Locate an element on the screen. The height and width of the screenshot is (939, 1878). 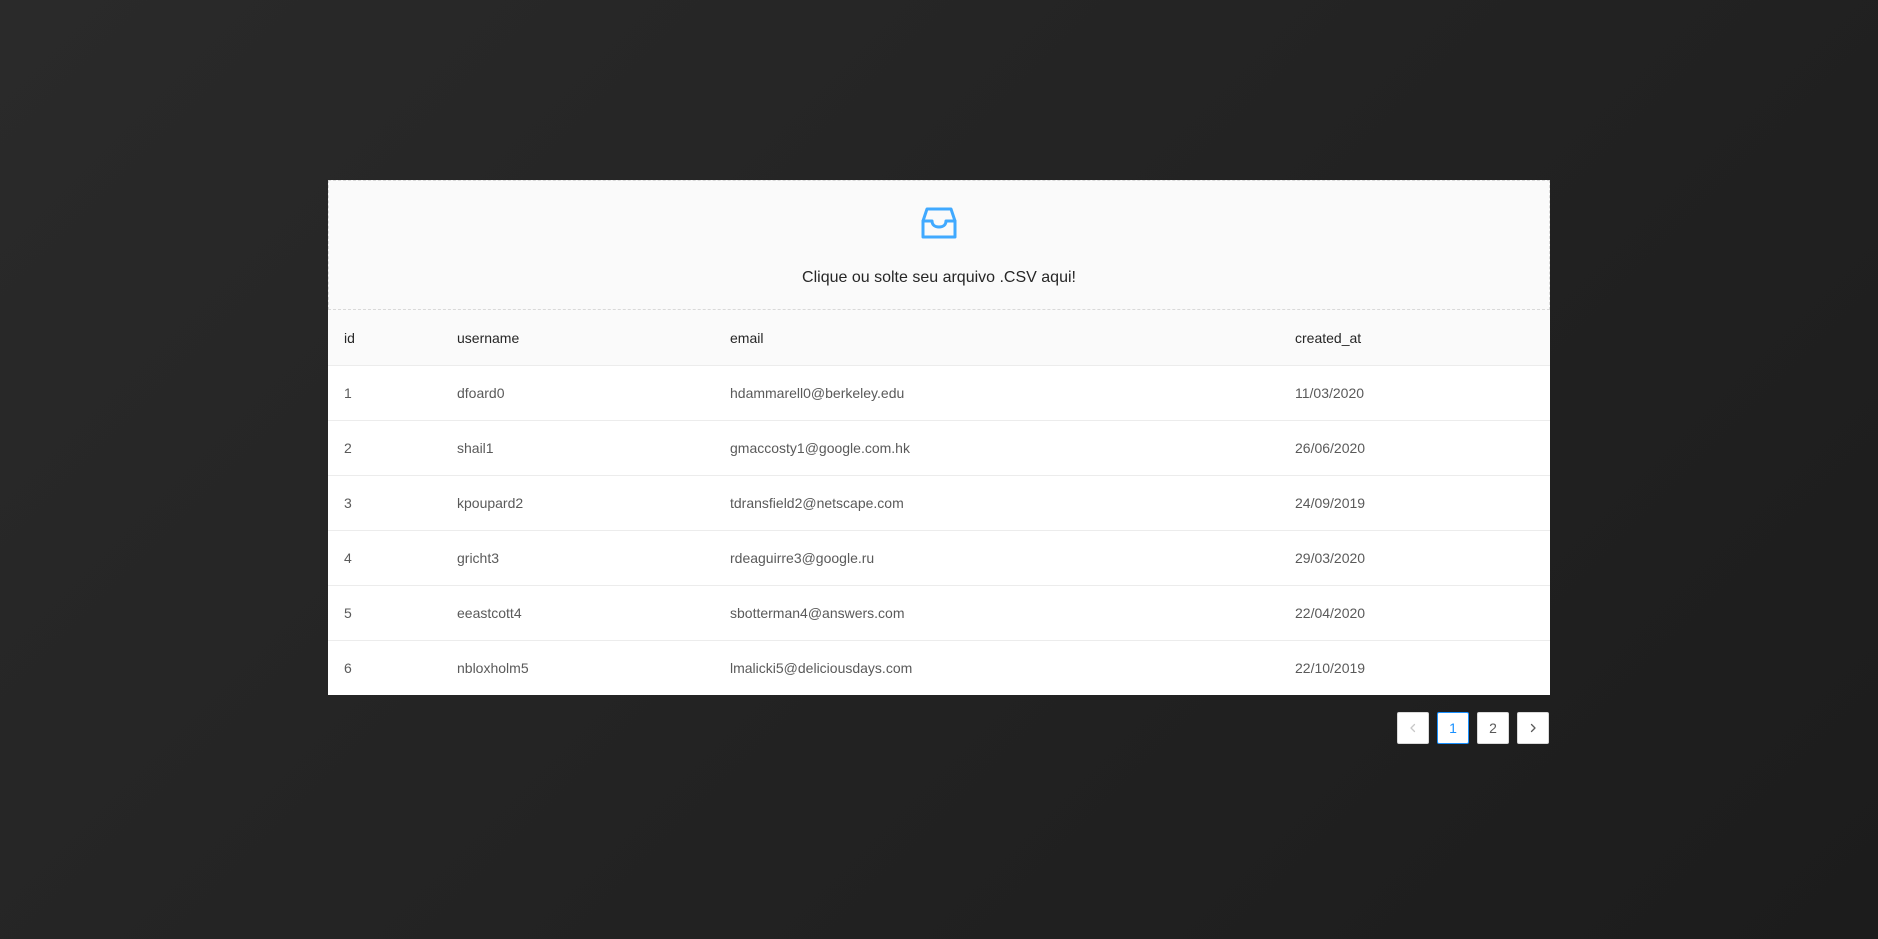
inbox-icon is located at coordinates (939, 223).